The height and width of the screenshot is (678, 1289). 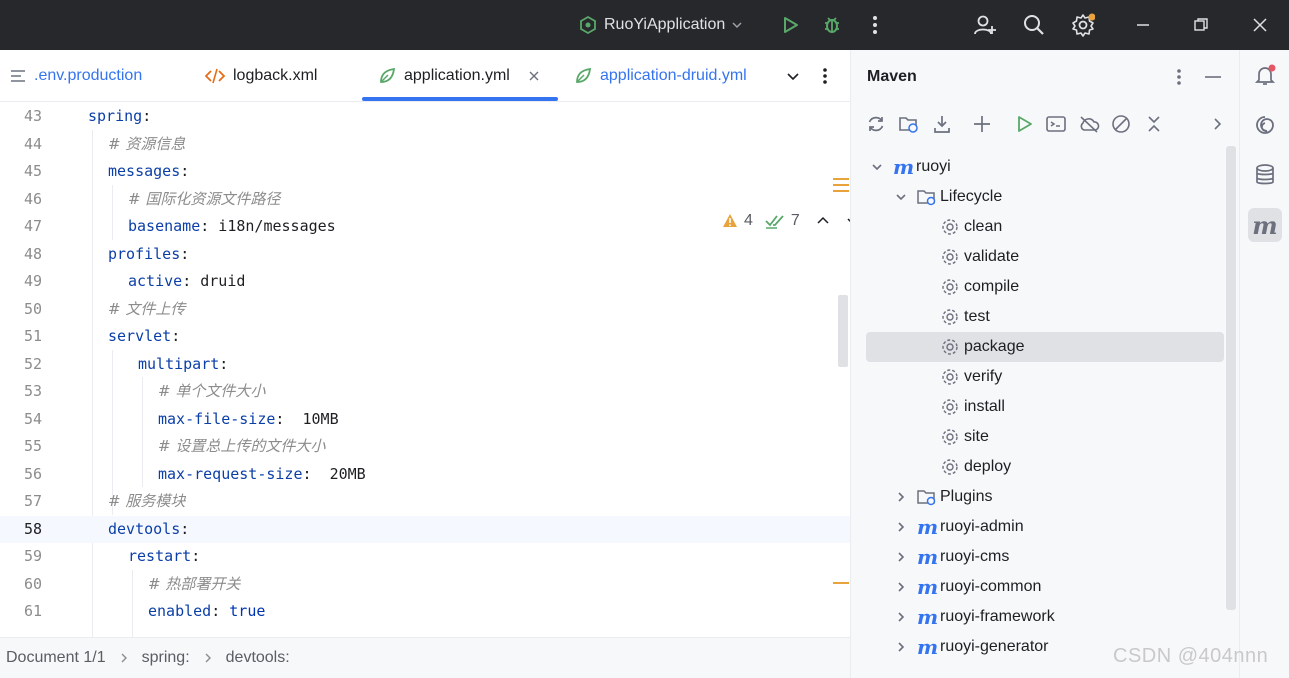 What do you see at coordinates (459, 76) in the screenshot?
I see `tab-application-yml: application.yml` at bounding box center [459, 76].